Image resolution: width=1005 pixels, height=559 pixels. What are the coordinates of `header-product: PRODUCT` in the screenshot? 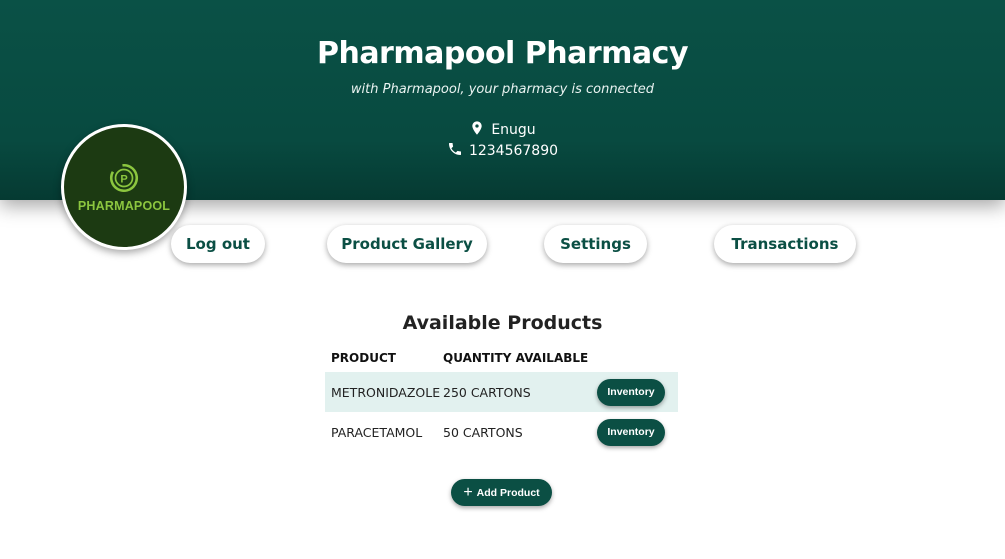 It's located at (363, 358).